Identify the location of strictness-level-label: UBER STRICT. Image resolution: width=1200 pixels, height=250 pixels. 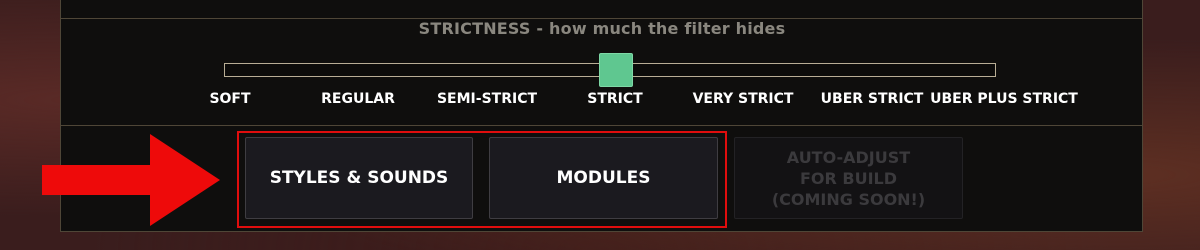
(872, 99).